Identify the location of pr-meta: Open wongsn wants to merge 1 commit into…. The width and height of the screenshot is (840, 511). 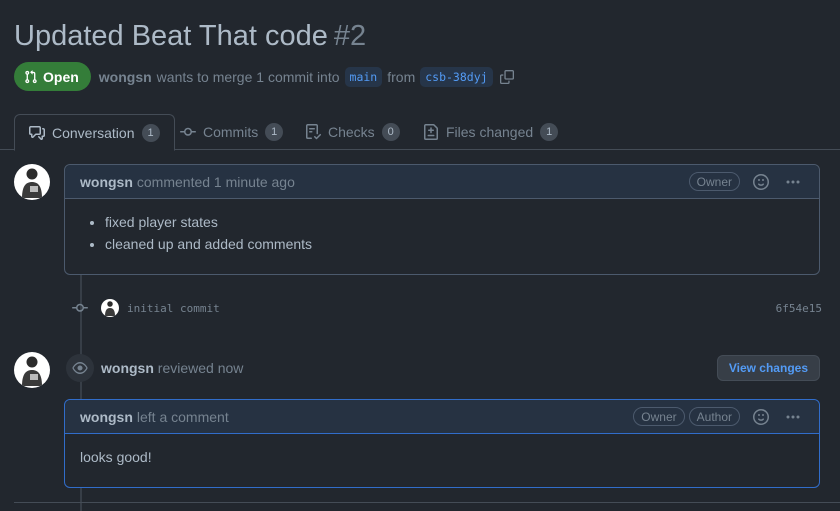
(264, 76).